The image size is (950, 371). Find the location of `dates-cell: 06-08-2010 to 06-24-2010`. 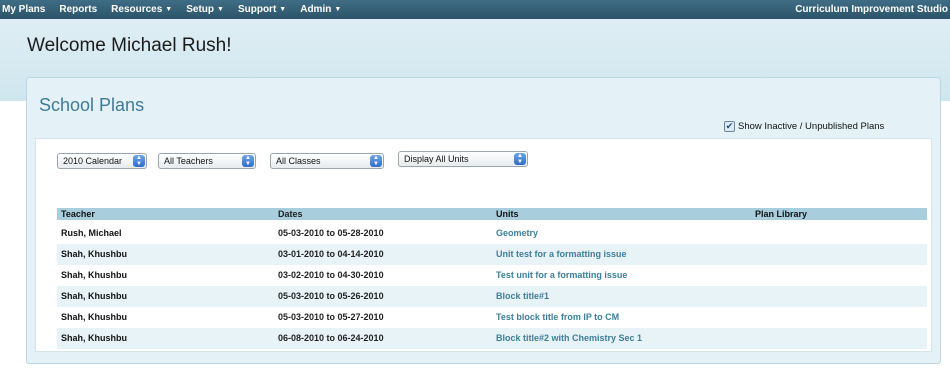

dates-cell: 06-08-2010 to 06-24-2010 is located at coordinates (331, 338).